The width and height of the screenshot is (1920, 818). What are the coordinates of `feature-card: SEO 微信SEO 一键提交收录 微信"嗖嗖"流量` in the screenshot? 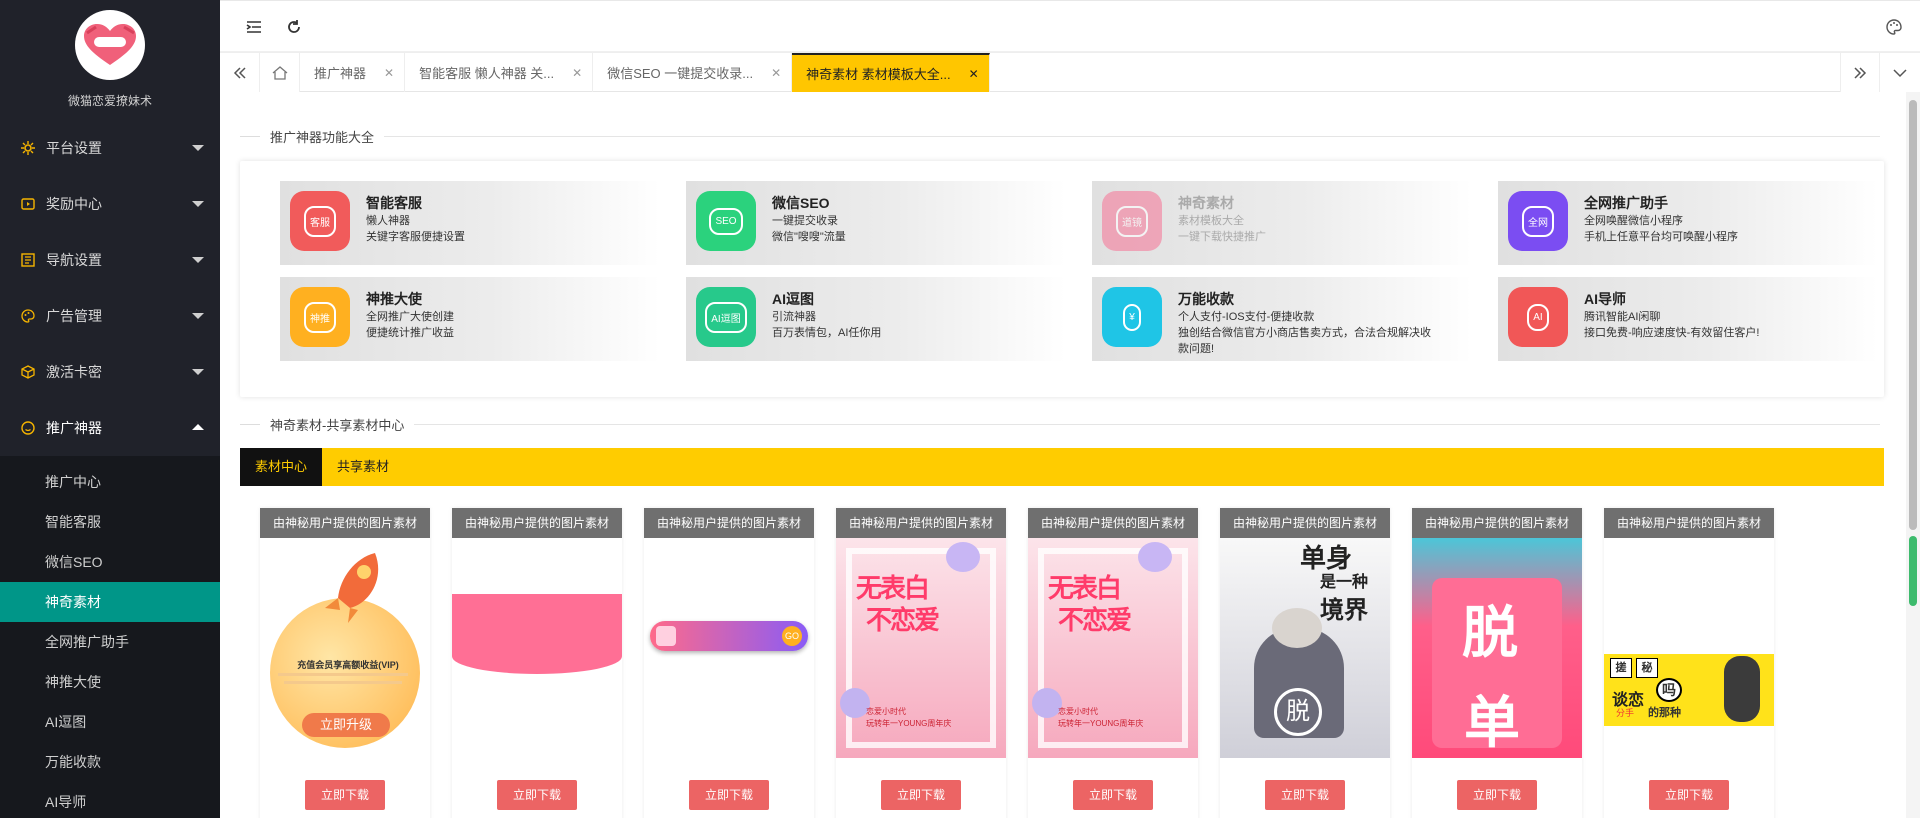 It's located at (876, 223).